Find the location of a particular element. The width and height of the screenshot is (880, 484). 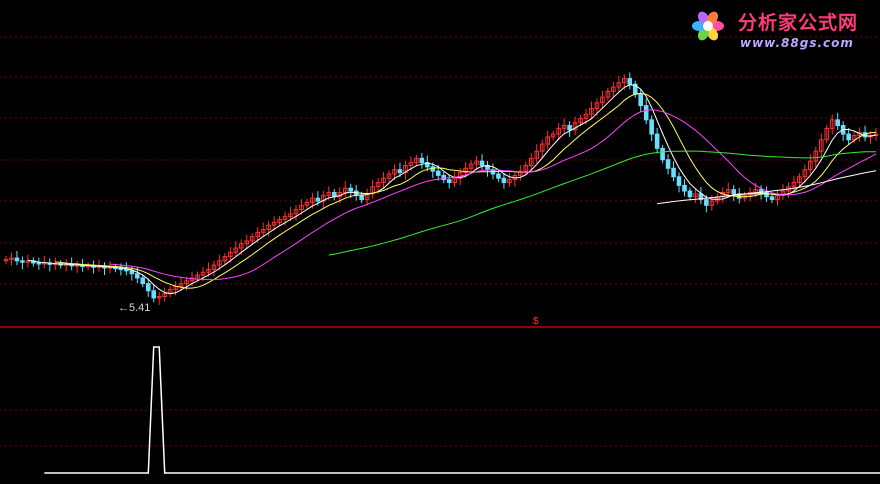

low-price-annotation: ←5.41 is located at coordinates (134, 308).